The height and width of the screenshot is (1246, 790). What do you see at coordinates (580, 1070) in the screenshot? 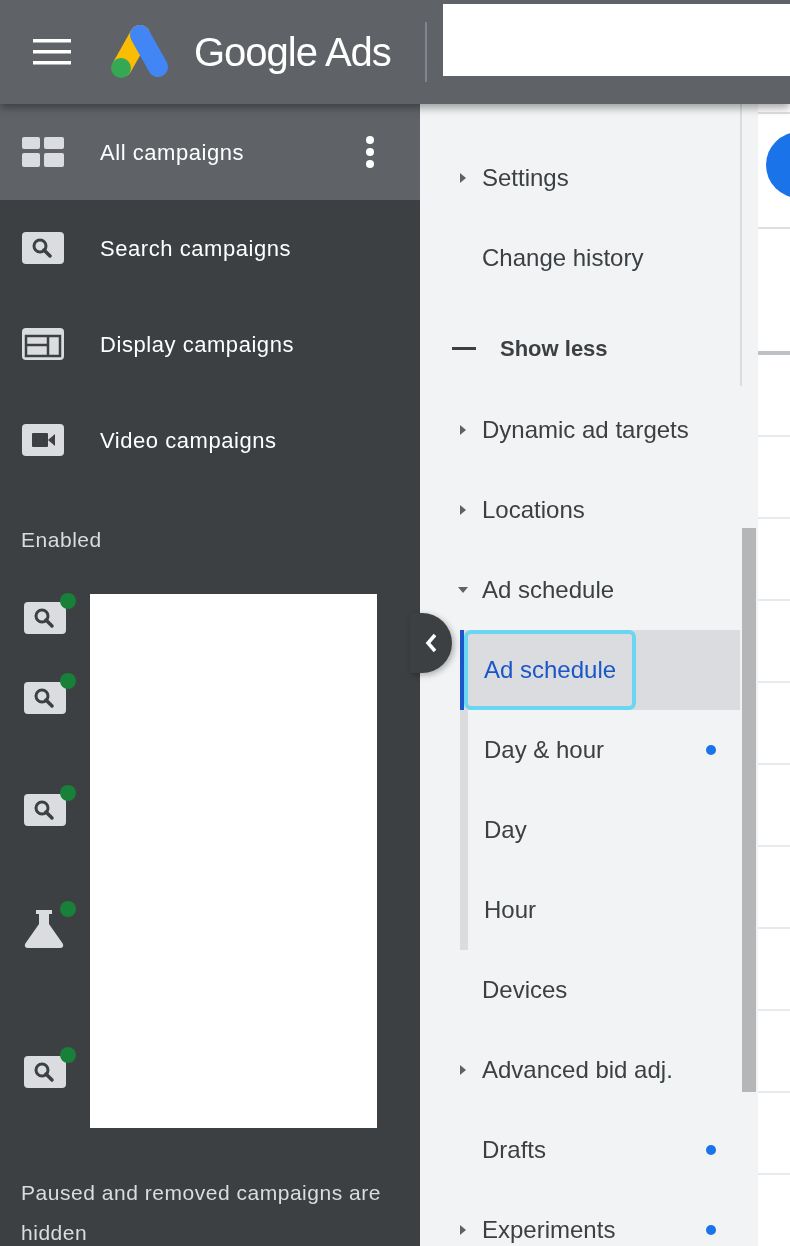
I see `menu-item: Advanced bid adj.` at bounding box center [580, 1070].